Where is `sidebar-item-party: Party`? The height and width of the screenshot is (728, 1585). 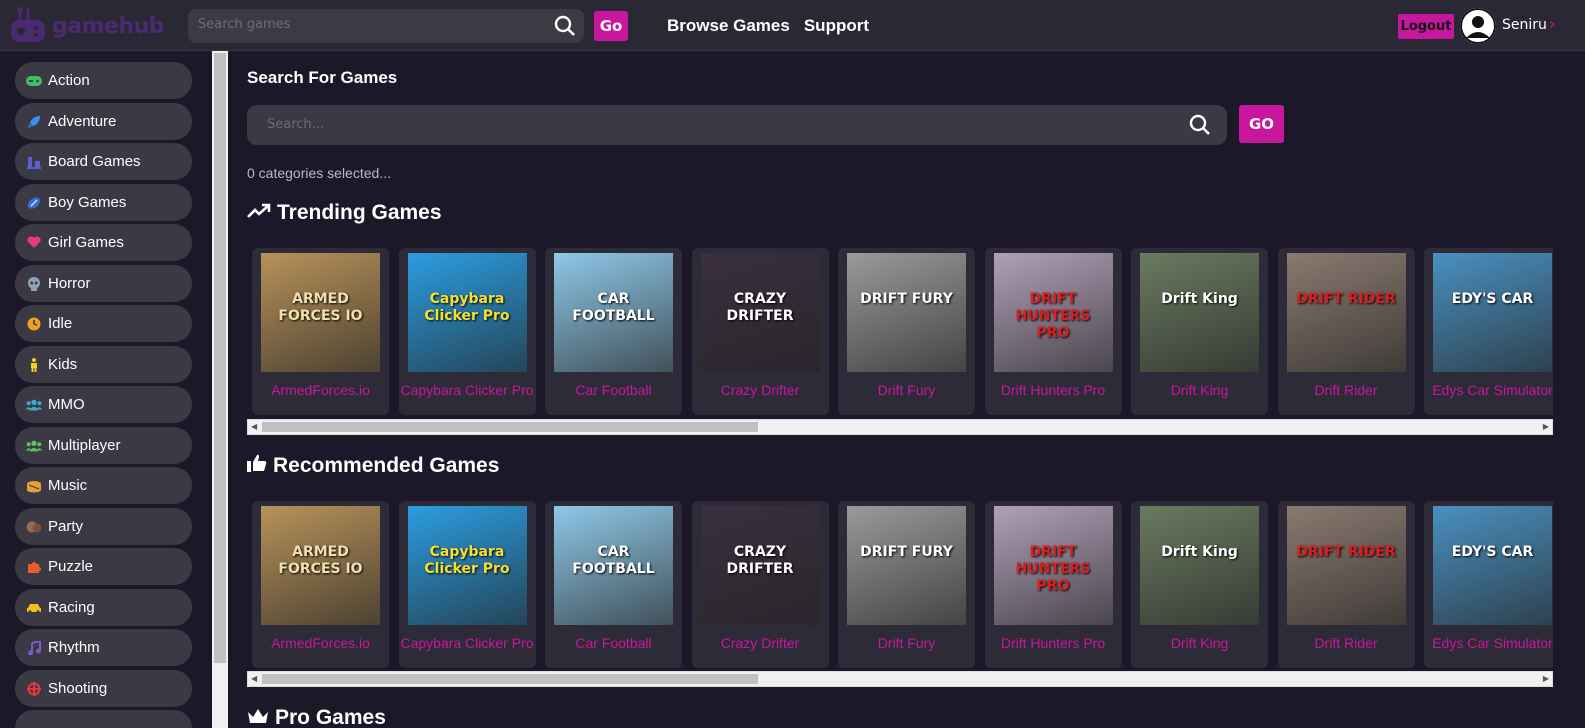 sidebar-item-party: Party is located at coordinates (103, 526).